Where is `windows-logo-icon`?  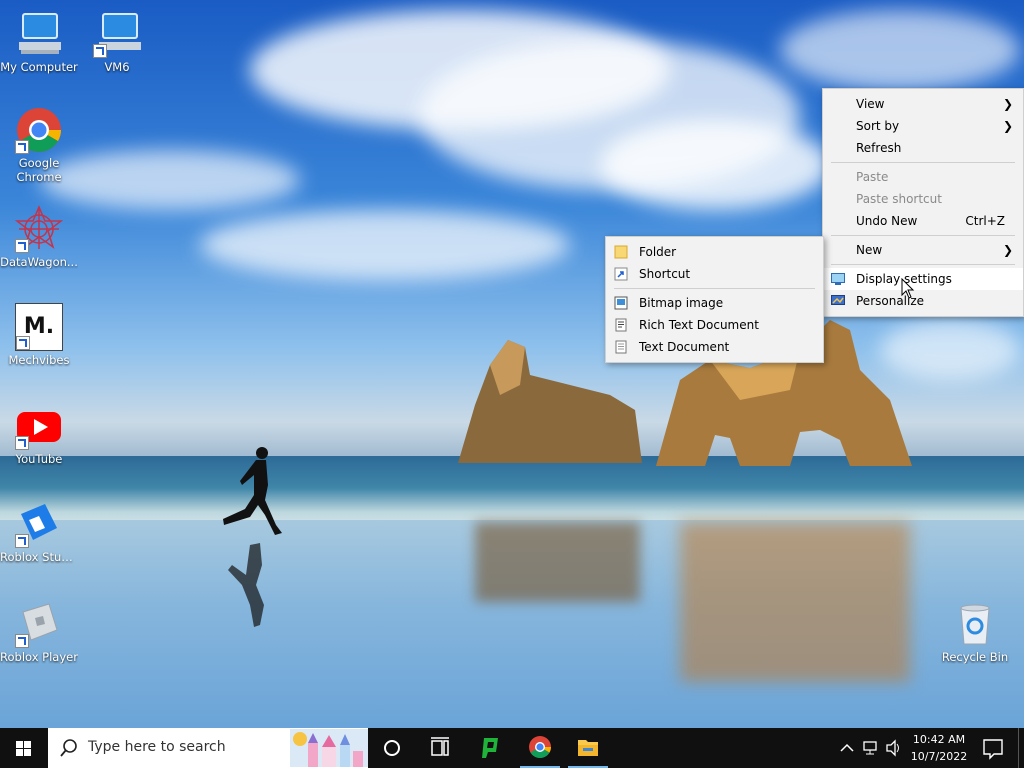 windows-logo-icon is located at coordinates (23, 748).